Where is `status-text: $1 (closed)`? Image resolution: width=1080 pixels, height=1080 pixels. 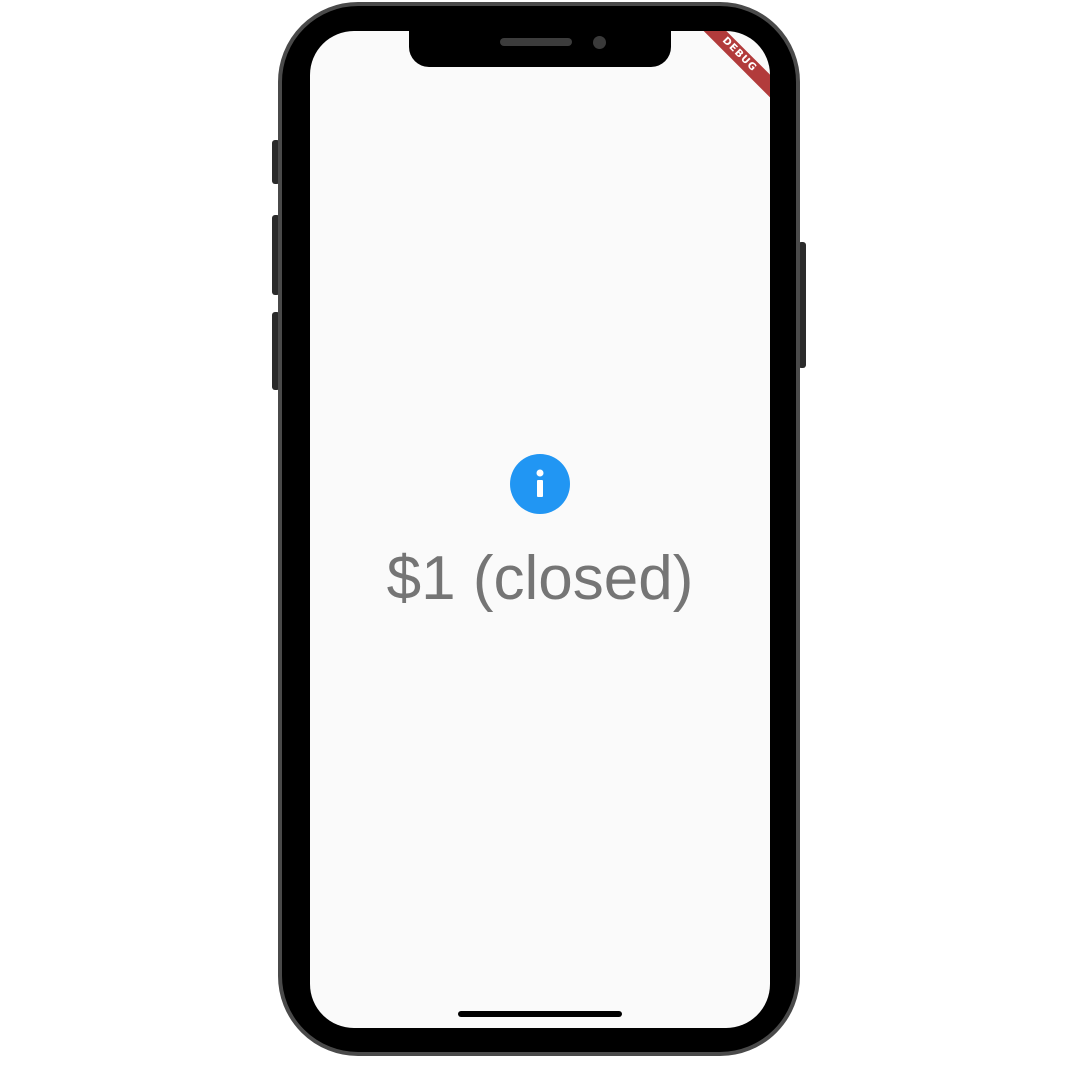 status-text: $1 (closed) is located at coordinates (540, 578).